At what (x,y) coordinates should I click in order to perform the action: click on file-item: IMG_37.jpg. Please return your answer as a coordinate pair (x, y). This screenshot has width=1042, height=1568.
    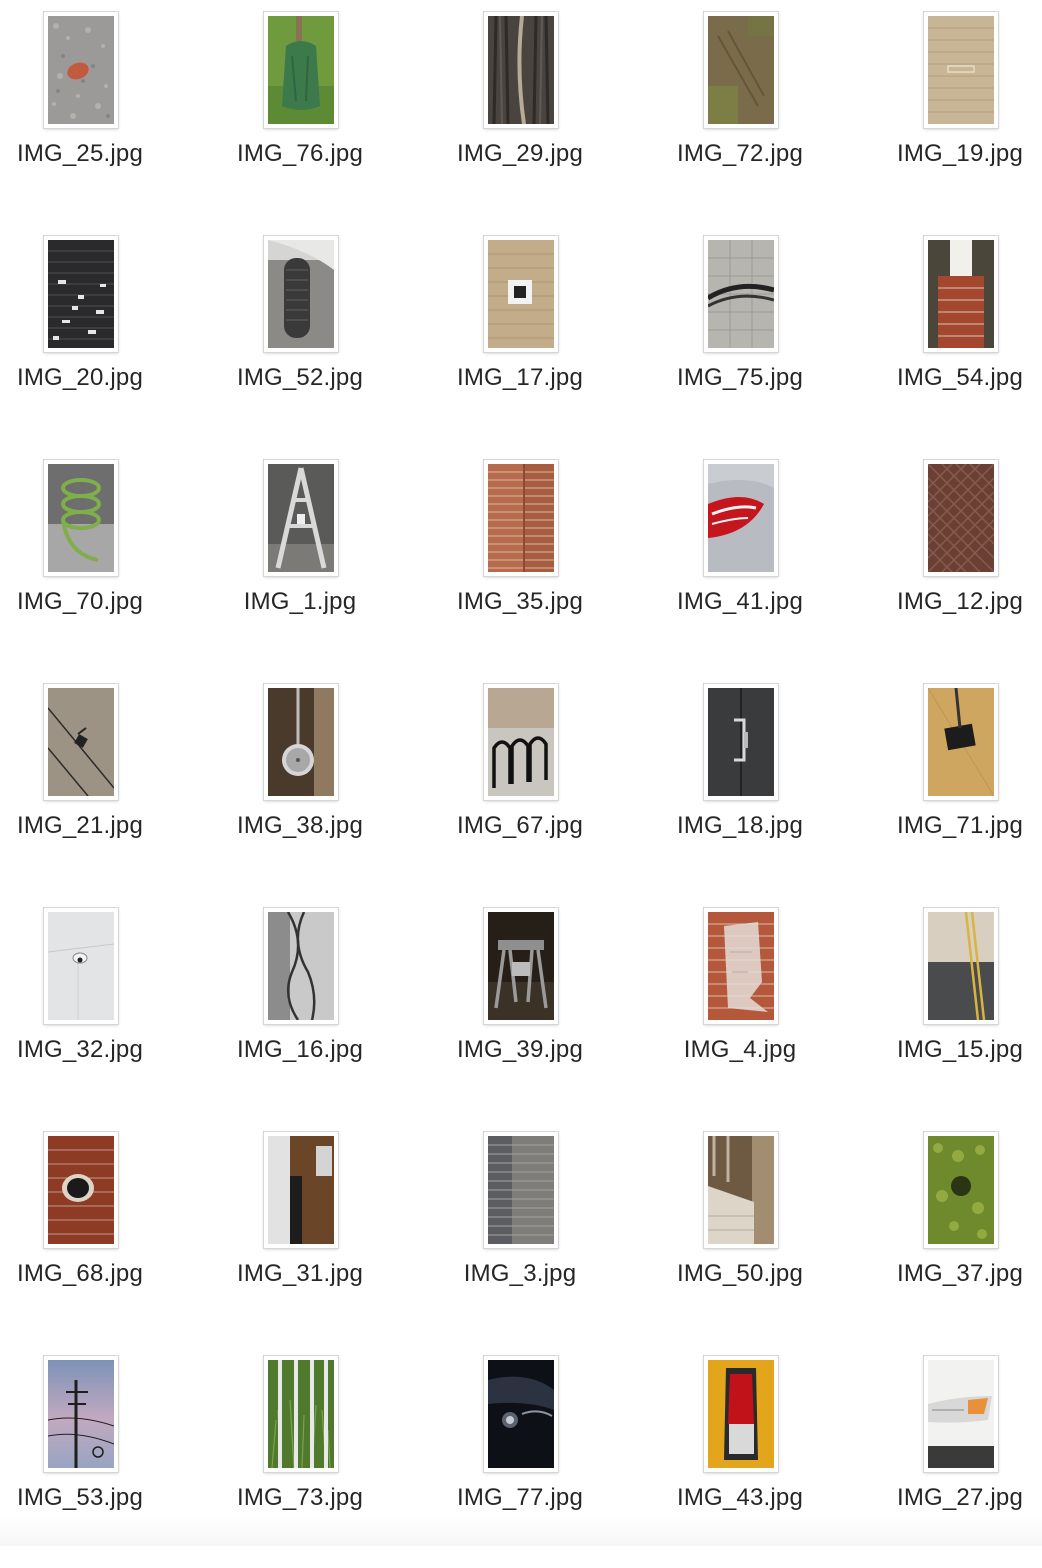
    Looking at the image, I should click on (951, 1232).